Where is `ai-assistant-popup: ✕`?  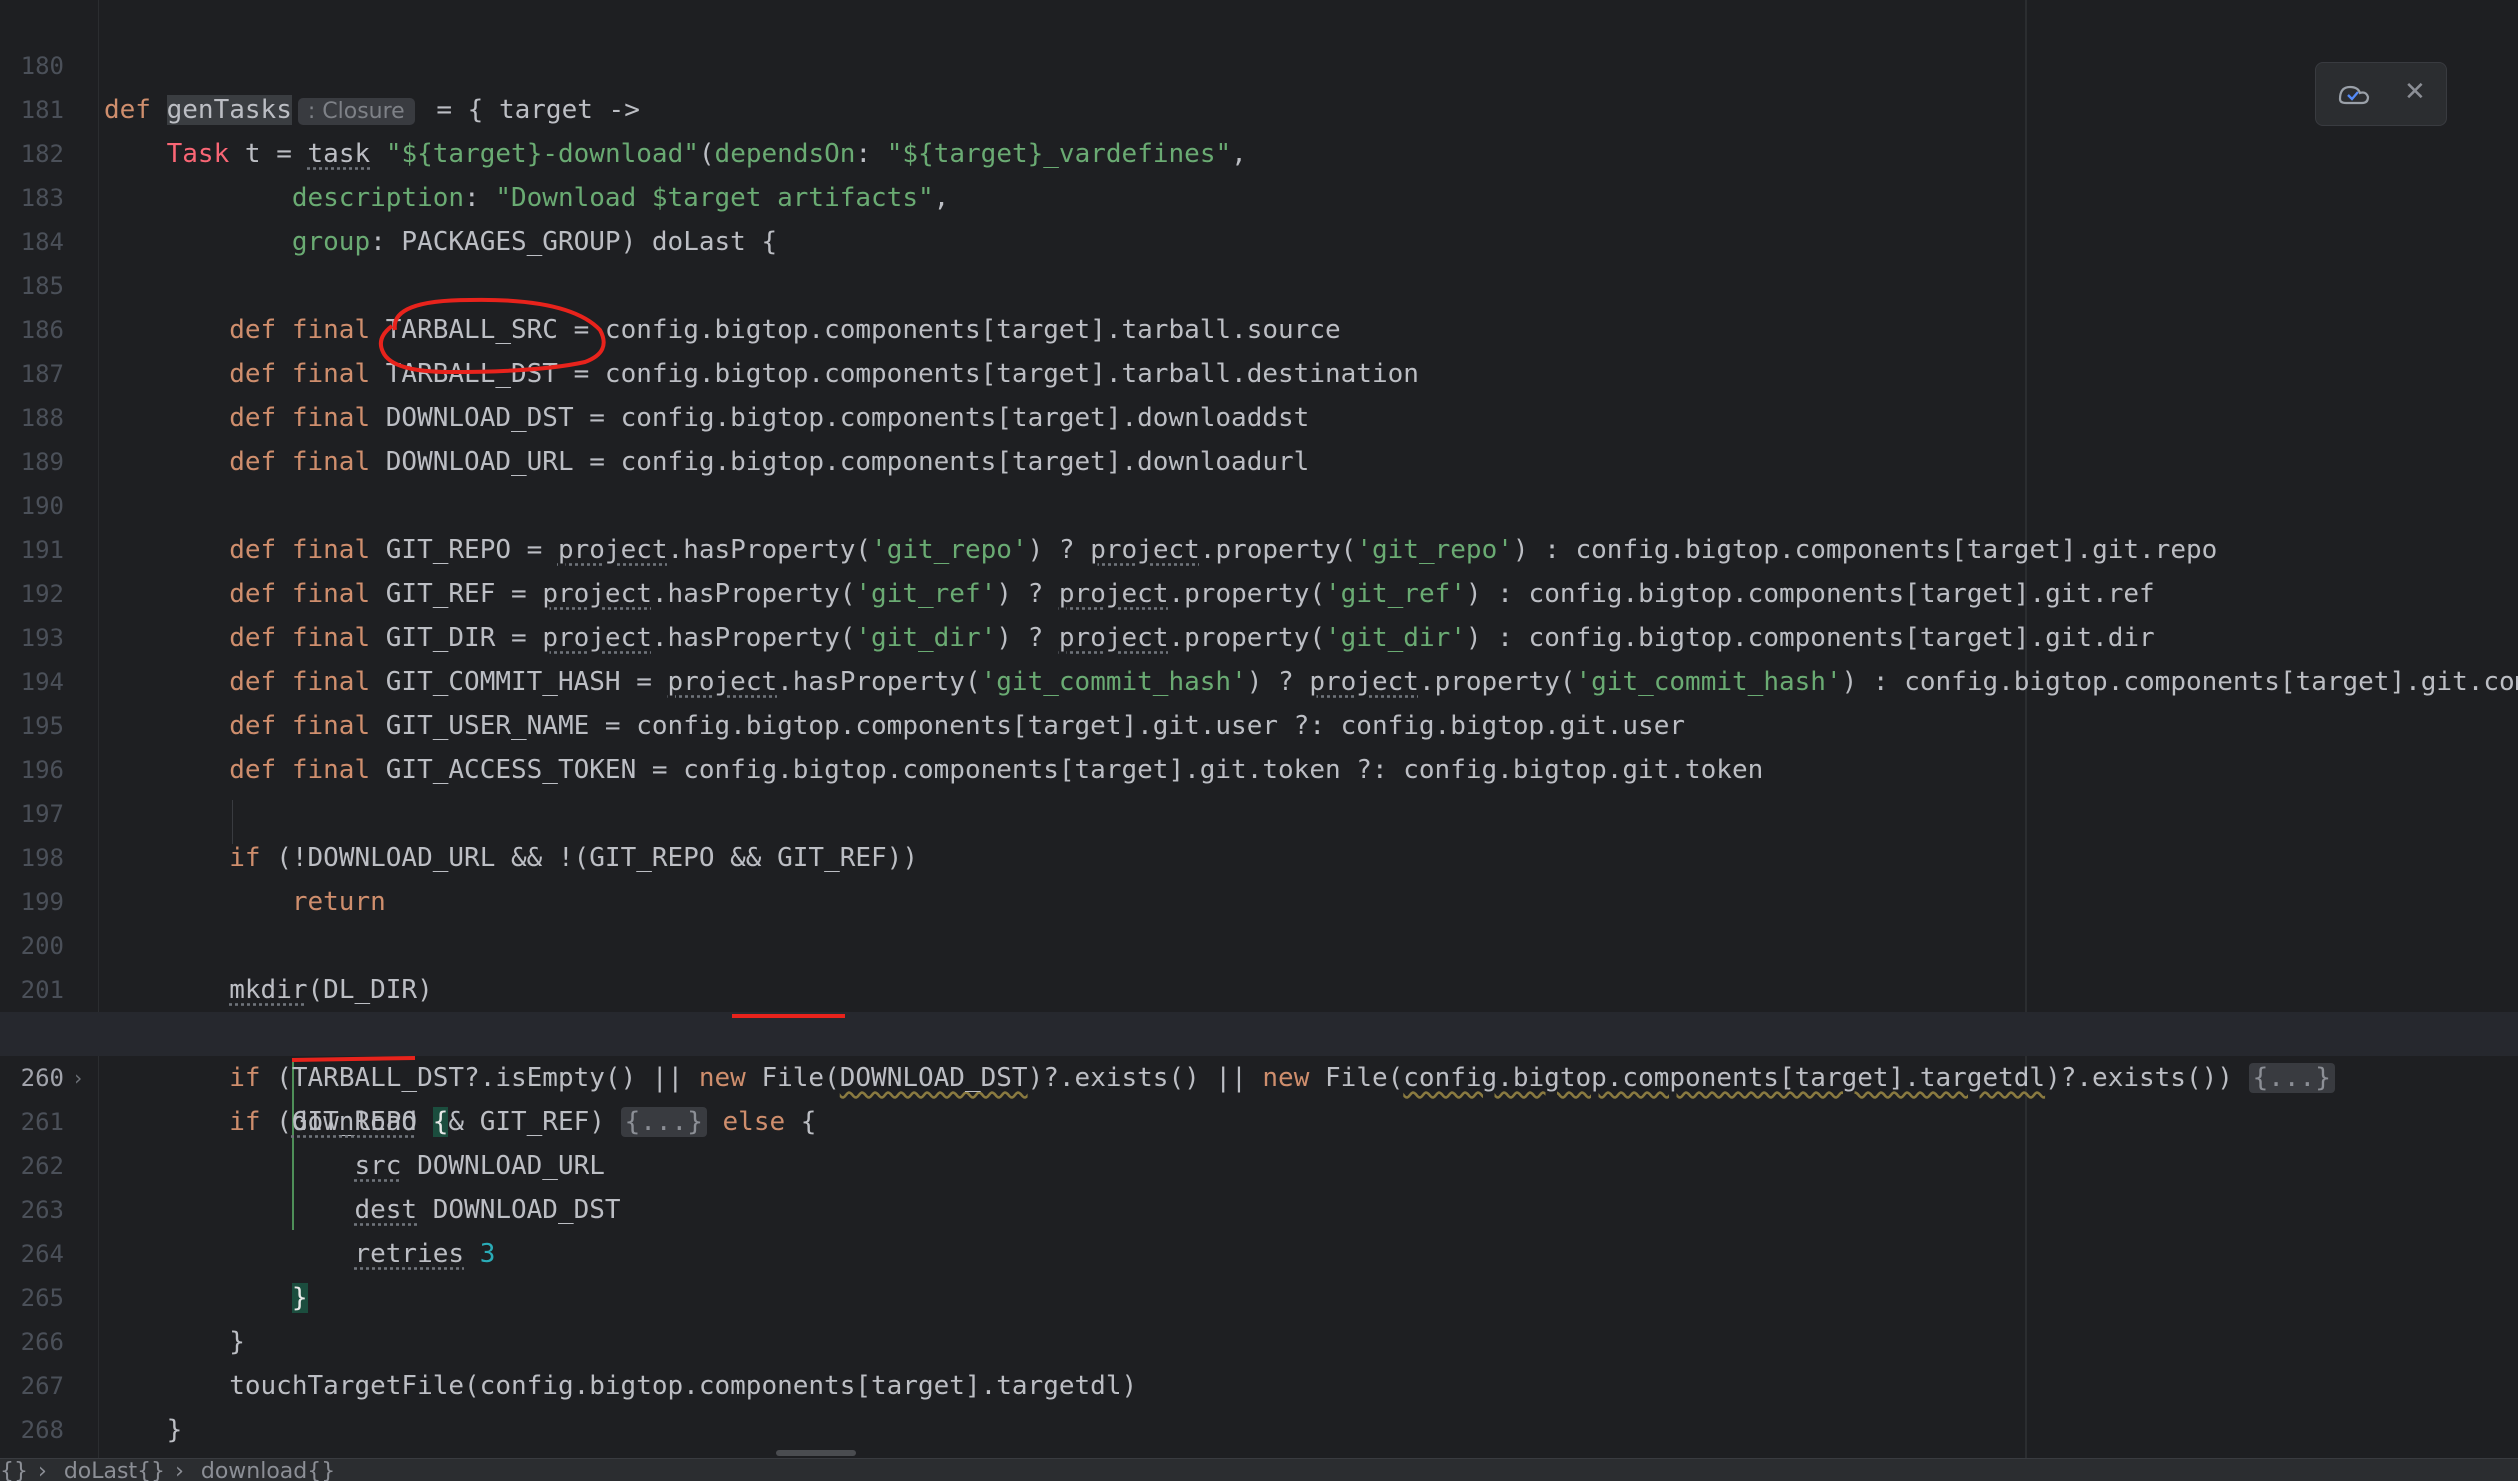 ai-assistant-popup: ✕ is located at coordinates (2381, 94).